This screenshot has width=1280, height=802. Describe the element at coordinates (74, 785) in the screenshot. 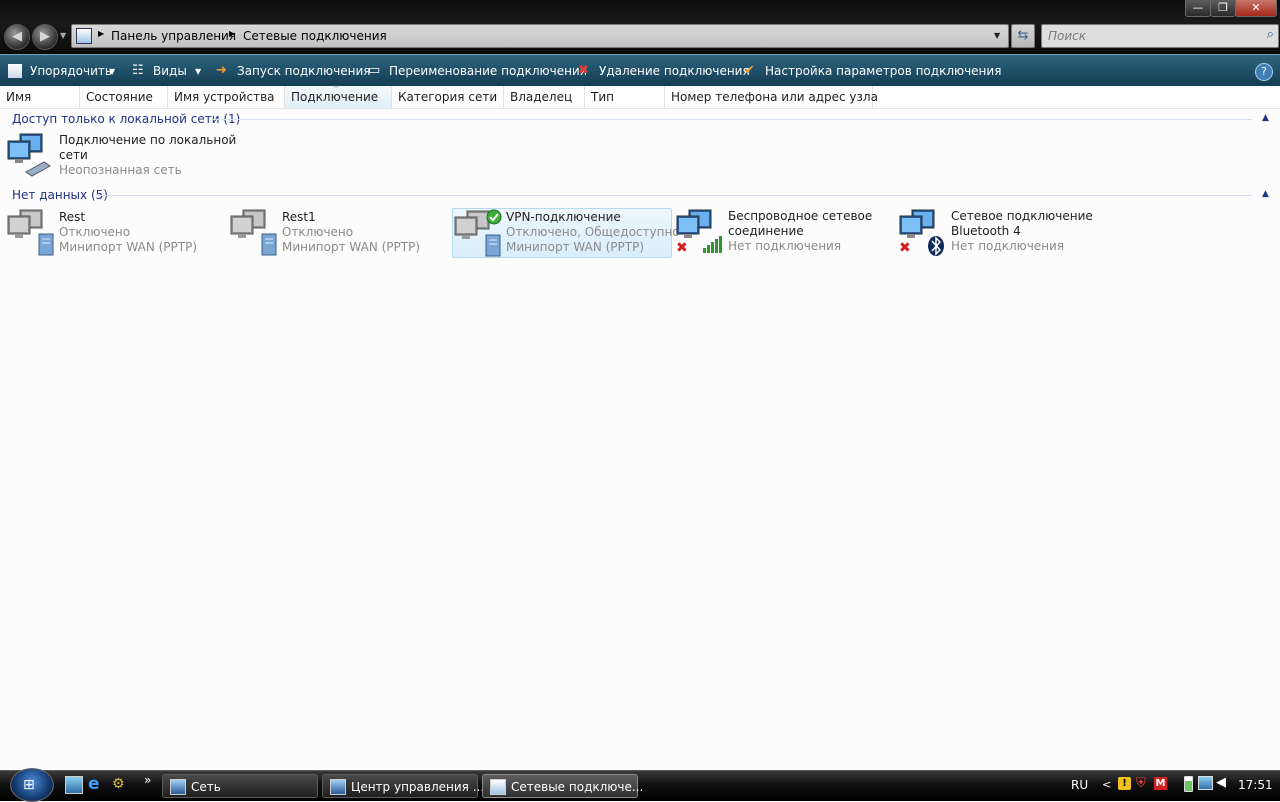

I see `show-desktop-icon` at that location.